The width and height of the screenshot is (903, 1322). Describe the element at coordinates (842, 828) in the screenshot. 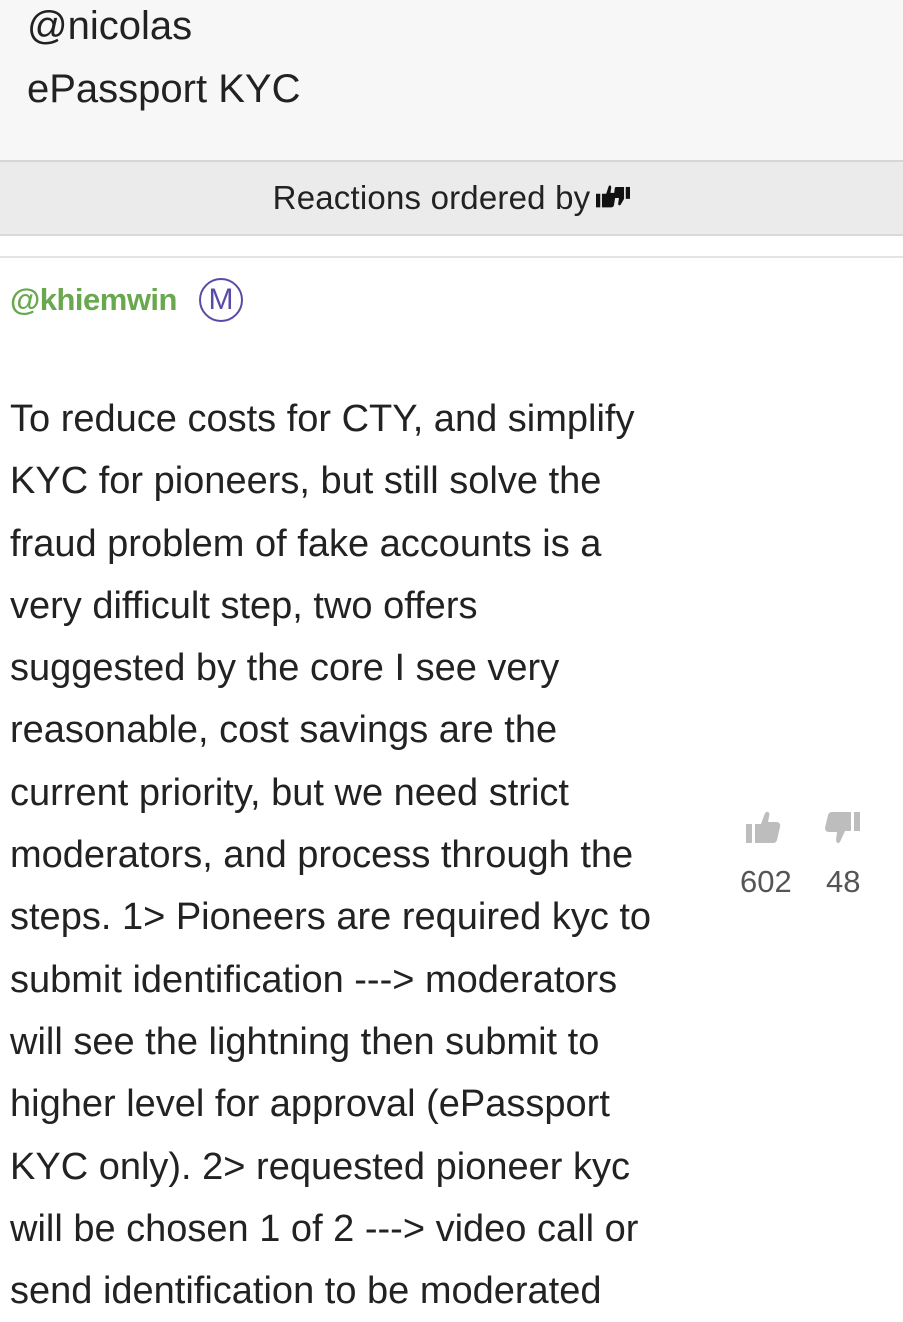

I see `thumbs-down-icon` at that location.